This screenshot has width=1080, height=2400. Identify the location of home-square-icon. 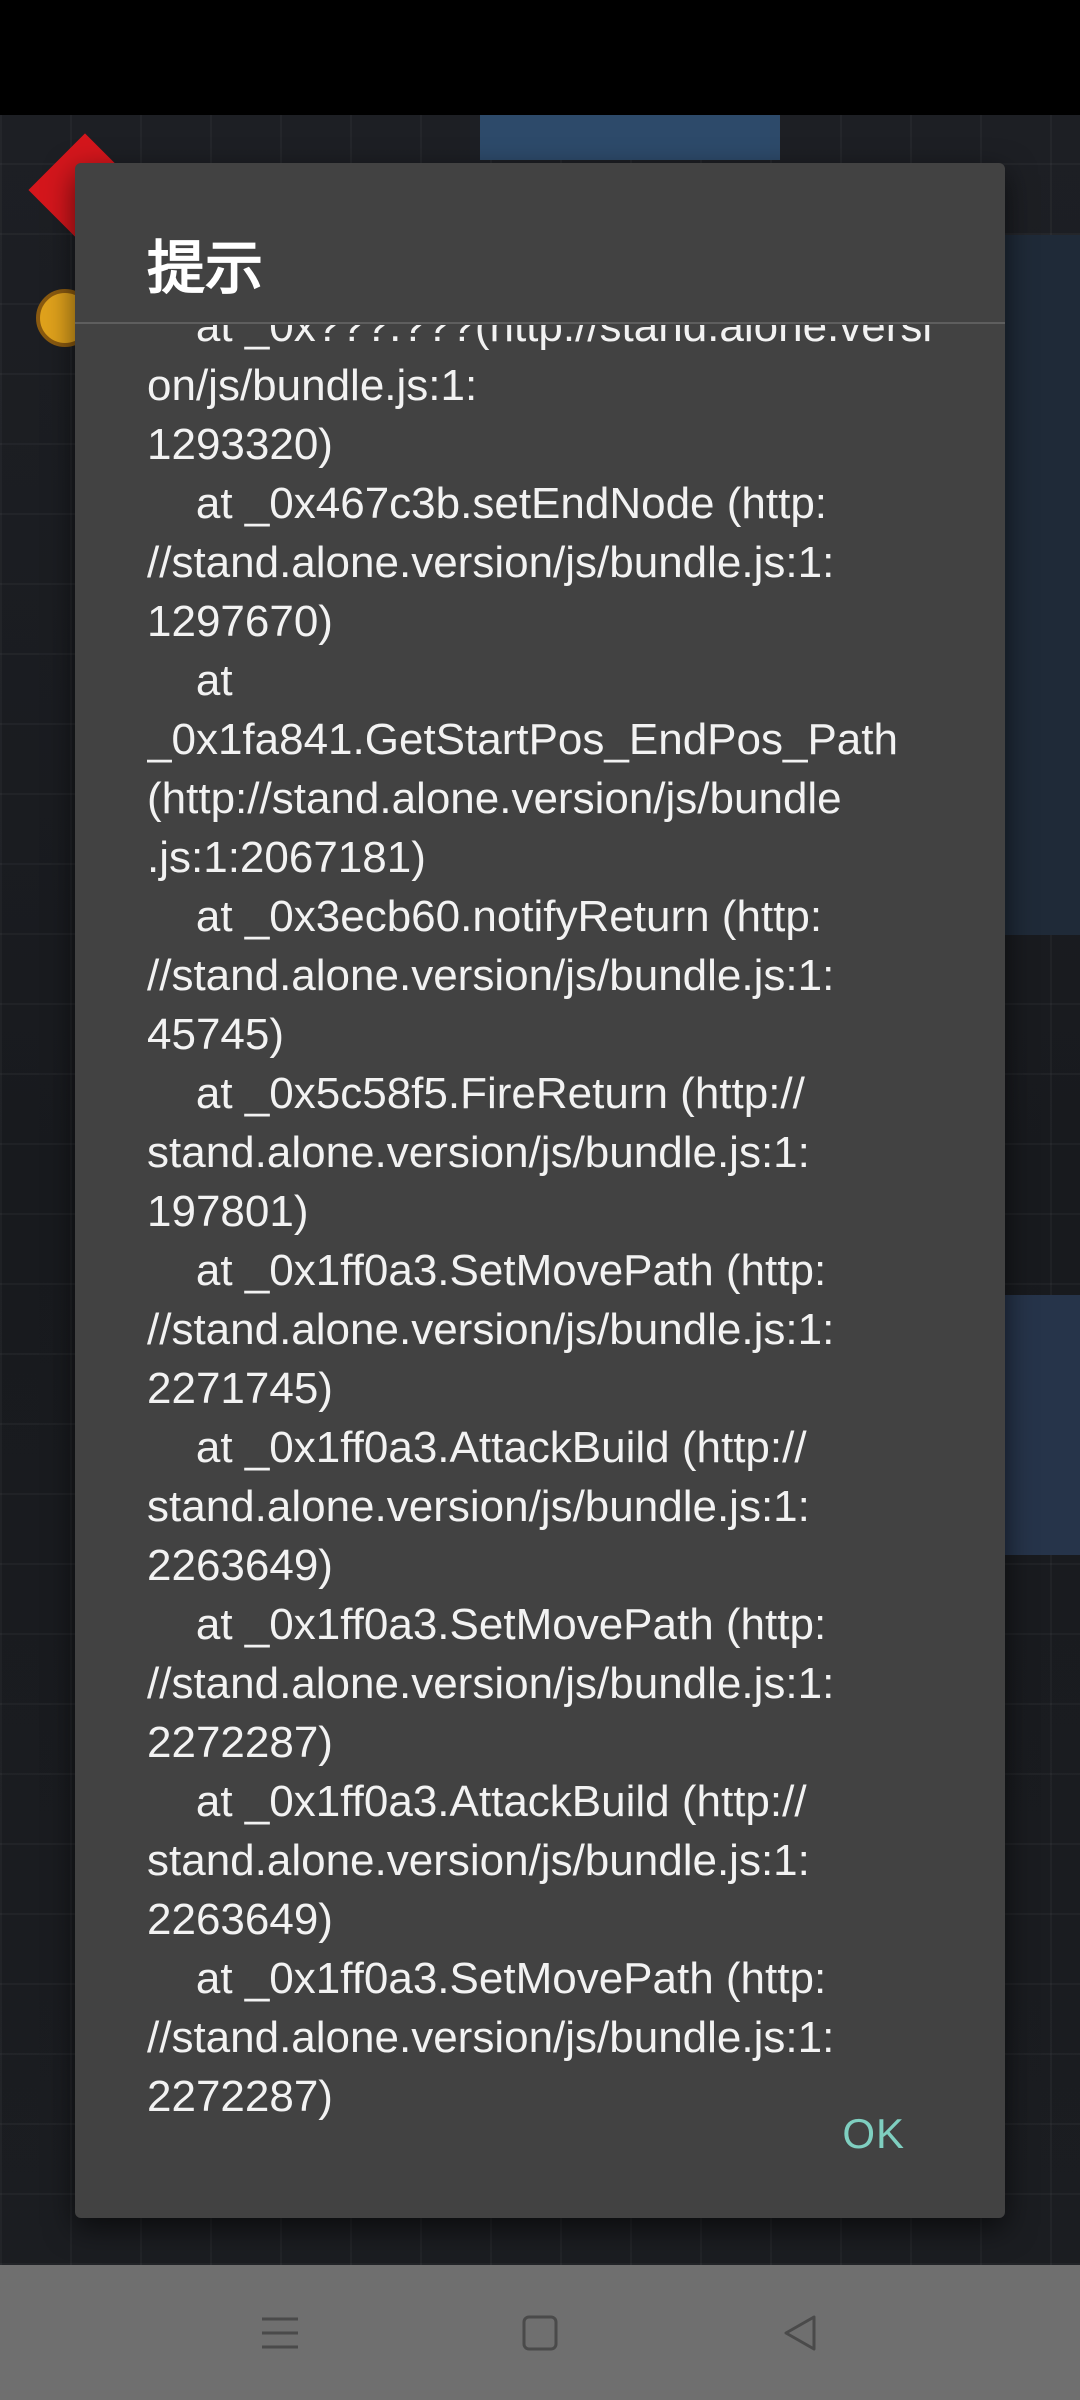
(540, 2332).